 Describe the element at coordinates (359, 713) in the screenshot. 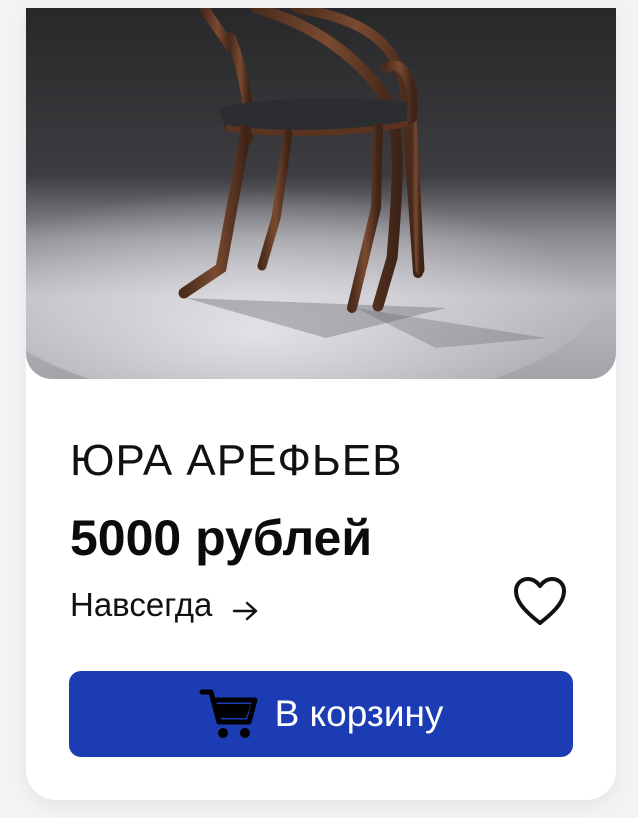

I see `add-to-cart-label: В корзину` at that location.